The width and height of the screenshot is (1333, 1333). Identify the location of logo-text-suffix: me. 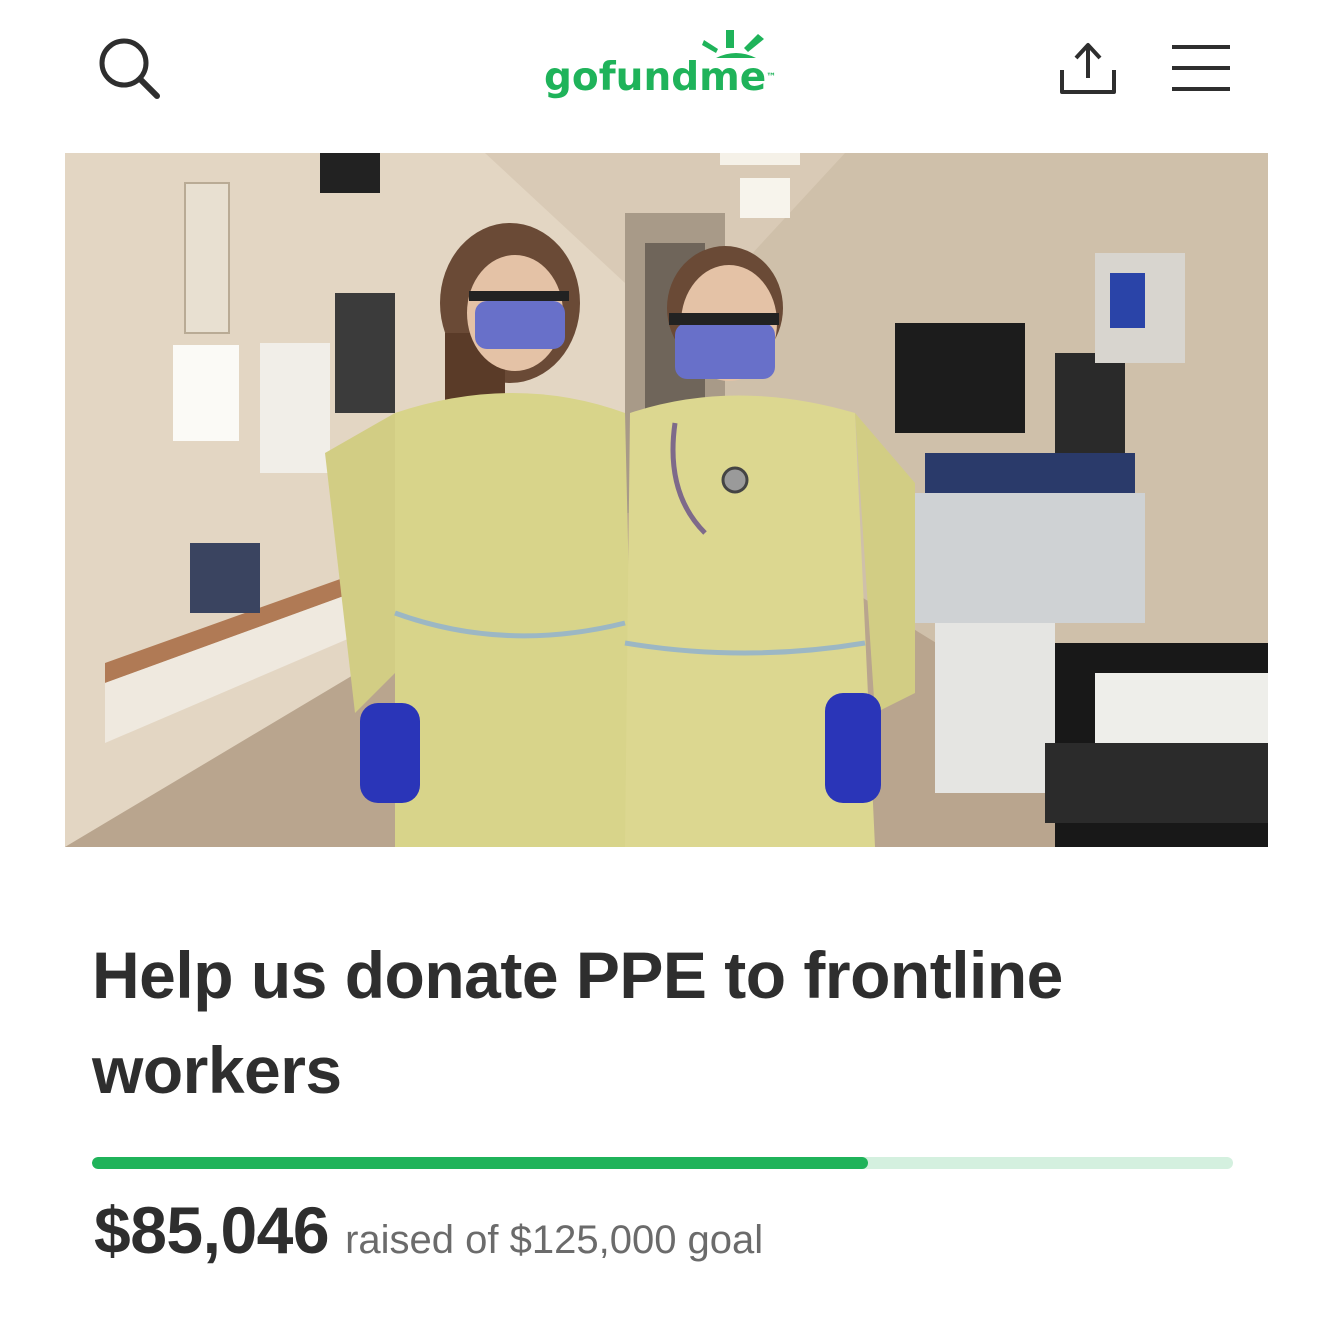
(733, 77).